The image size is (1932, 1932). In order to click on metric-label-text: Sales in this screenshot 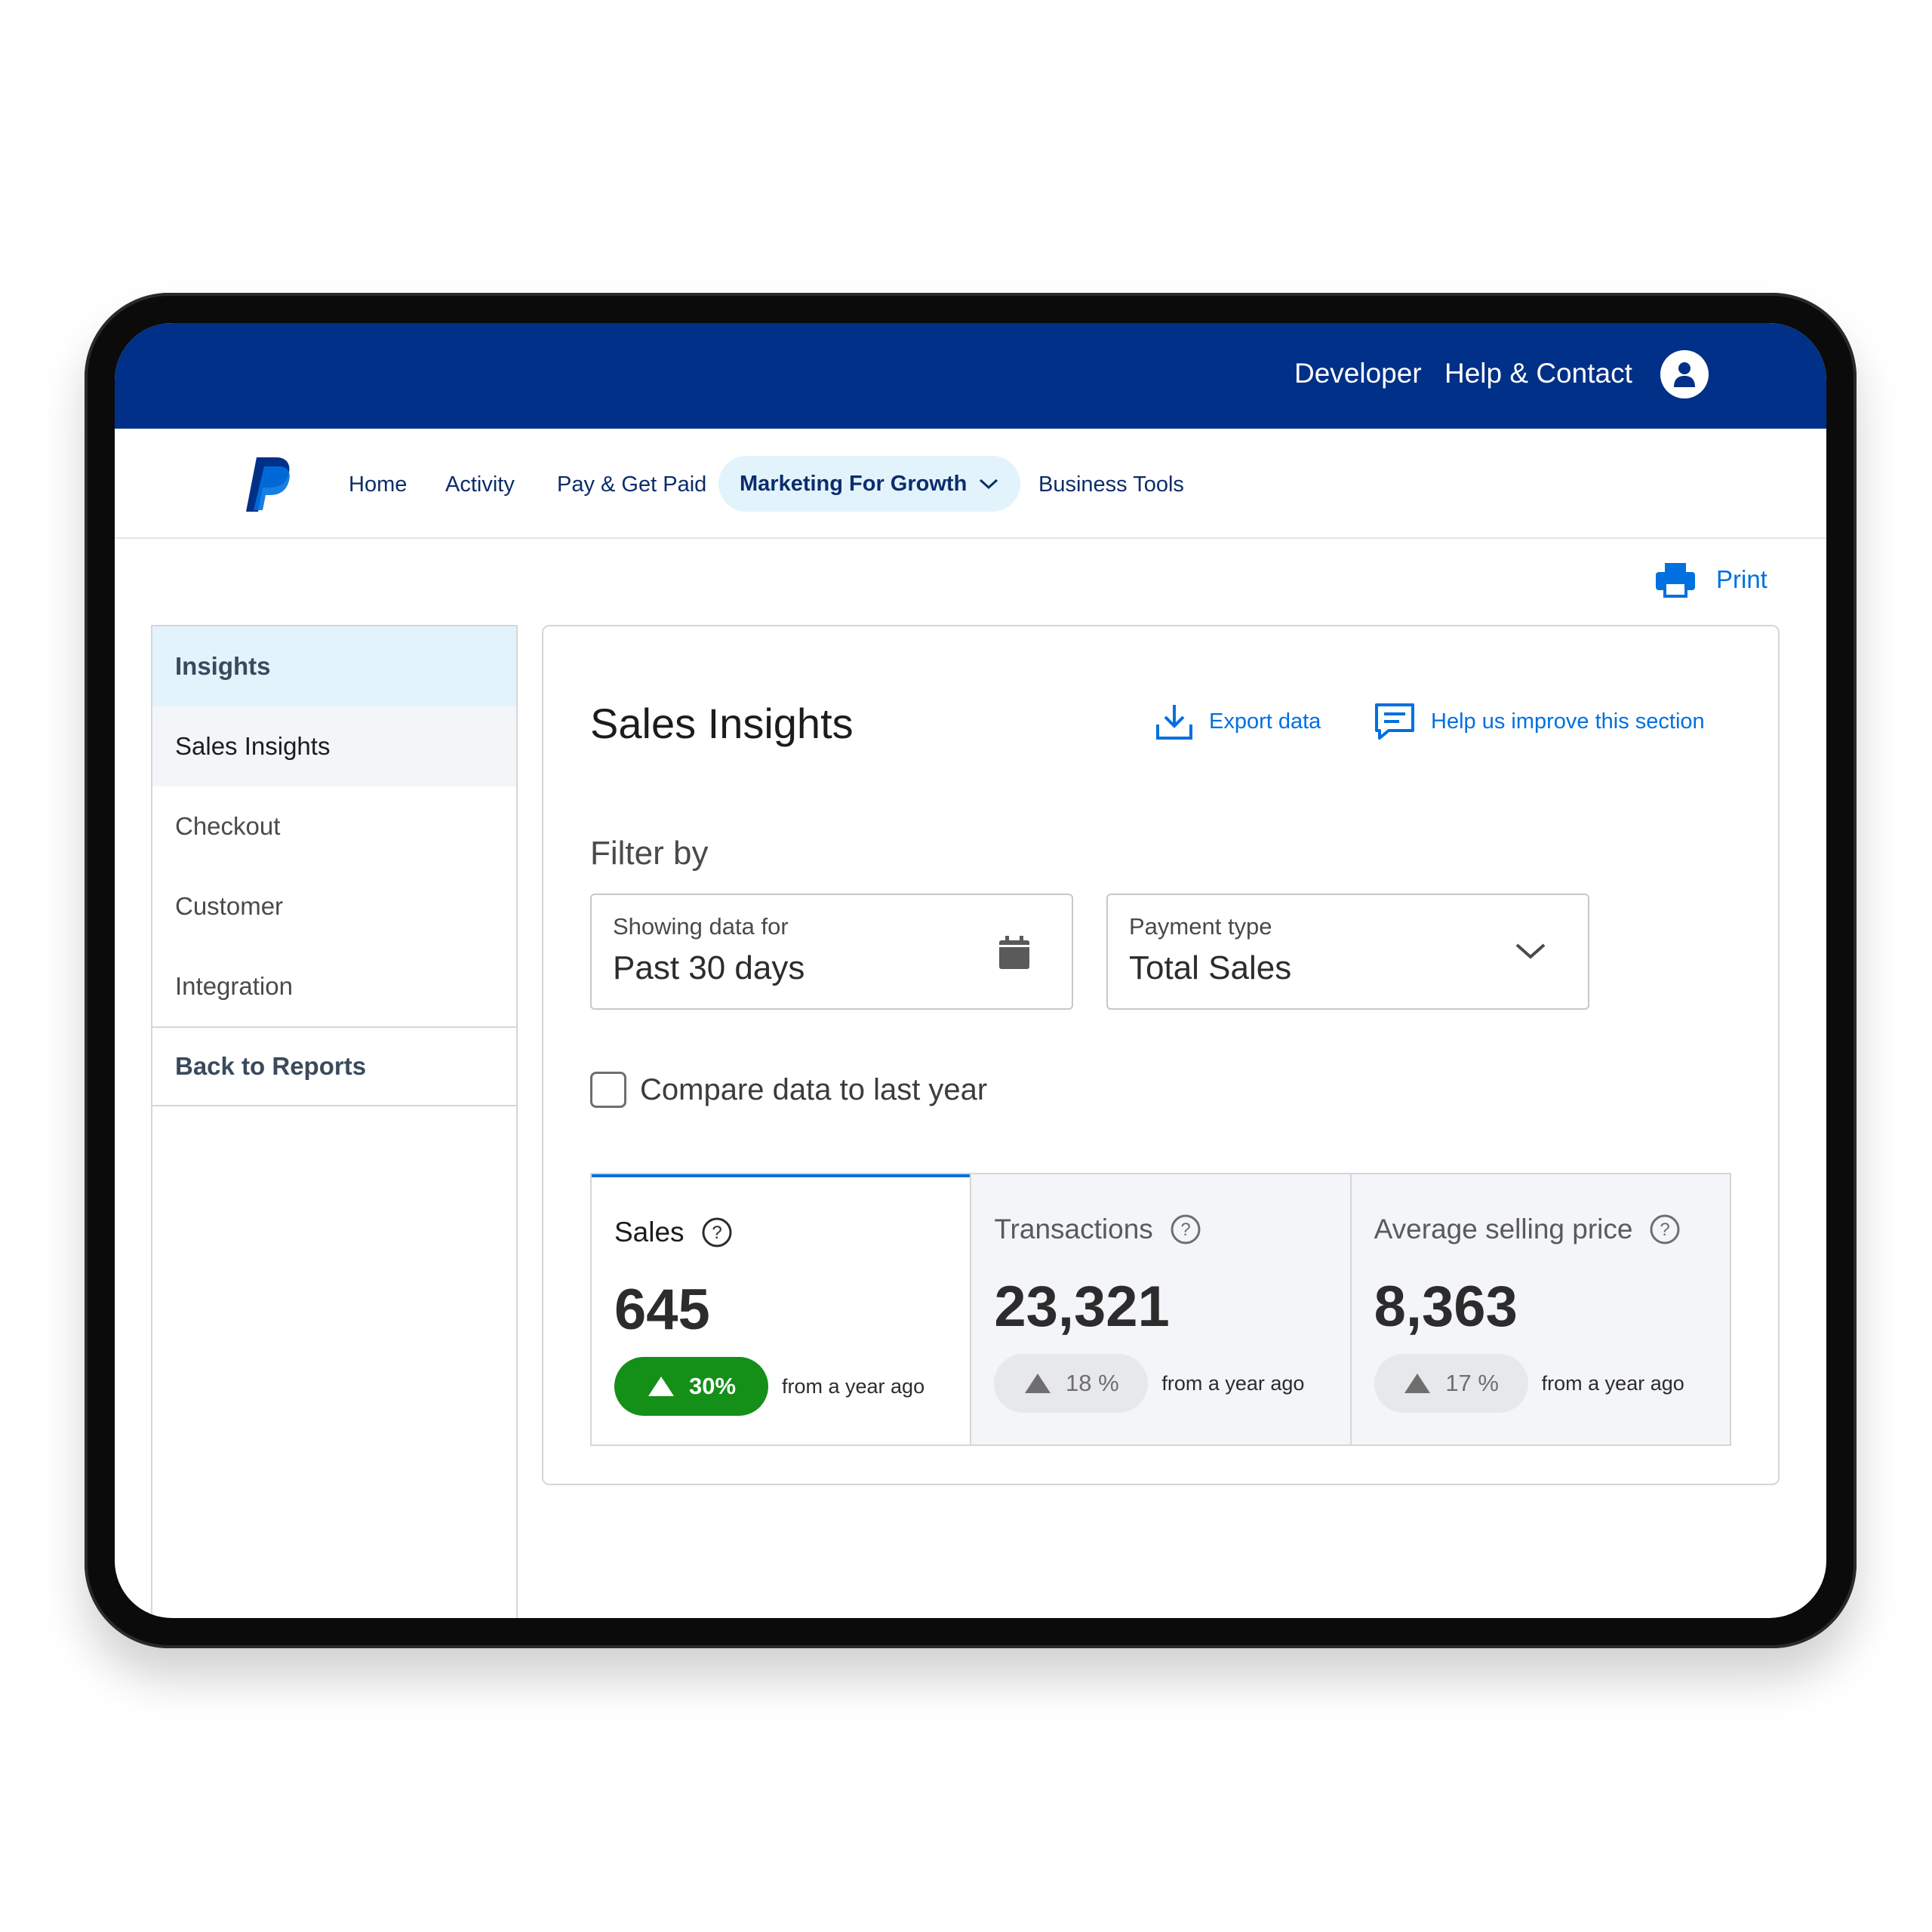, I will do `click(649, 1232)`.